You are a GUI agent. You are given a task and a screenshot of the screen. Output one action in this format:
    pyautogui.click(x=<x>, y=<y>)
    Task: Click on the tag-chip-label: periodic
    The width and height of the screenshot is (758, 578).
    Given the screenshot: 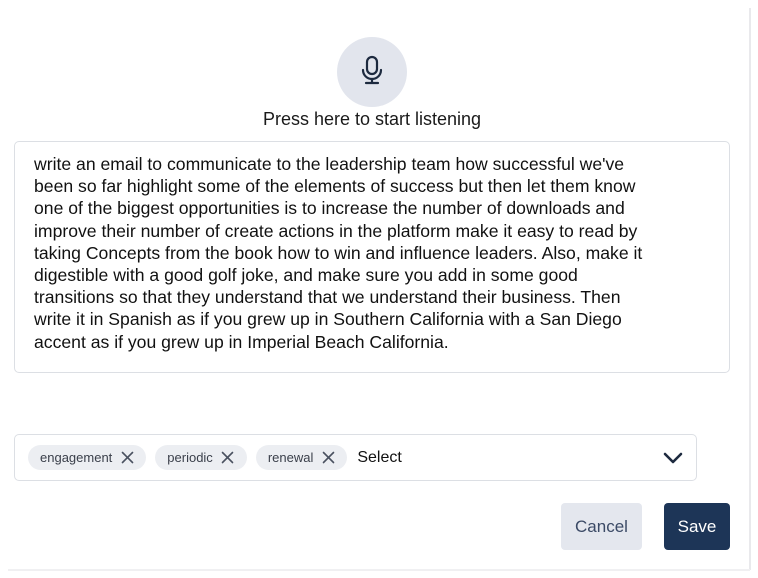 What is the action you would take?
    pyautogui.click(x=190, y=457)
    